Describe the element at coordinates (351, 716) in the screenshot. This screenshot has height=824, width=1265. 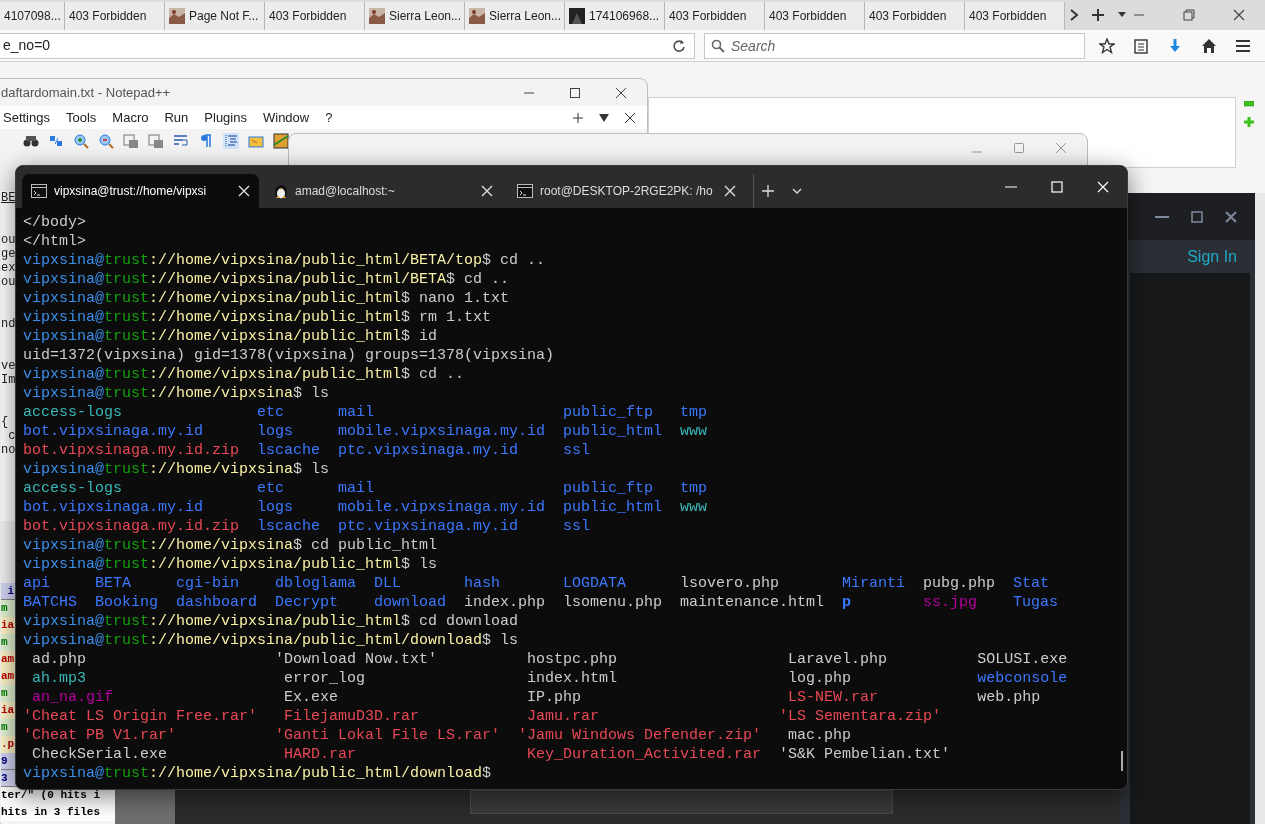
I see `file-name: FilejamuD3D.rar` at that location.